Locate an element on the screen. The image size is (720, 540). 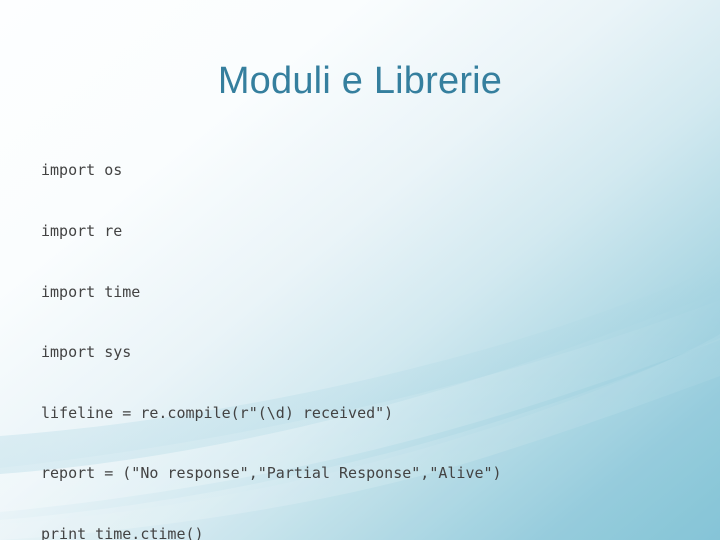
code-line: import time is located at coordinates (91, 291).